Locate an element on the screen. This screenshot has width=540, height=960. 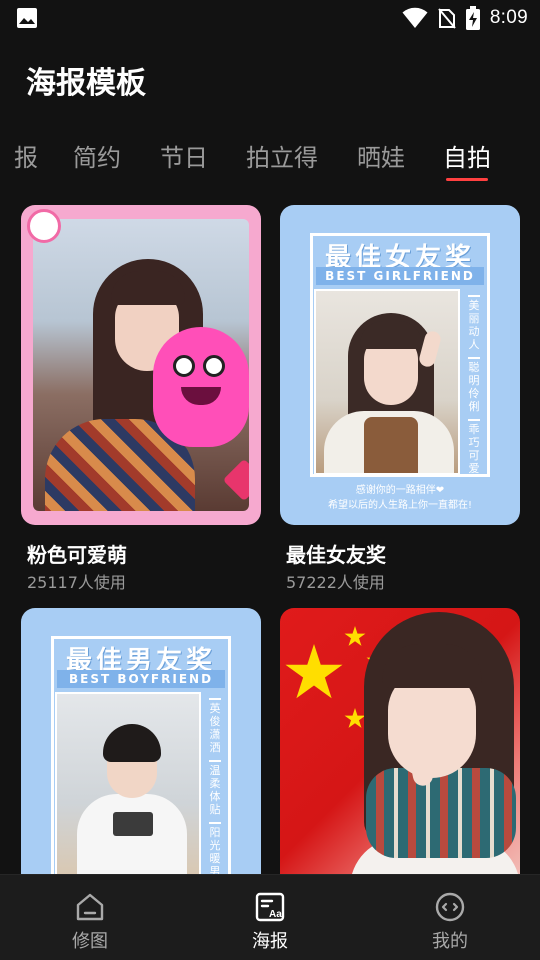
tab-minimal: 简约 is located at coordinates (97, 155).